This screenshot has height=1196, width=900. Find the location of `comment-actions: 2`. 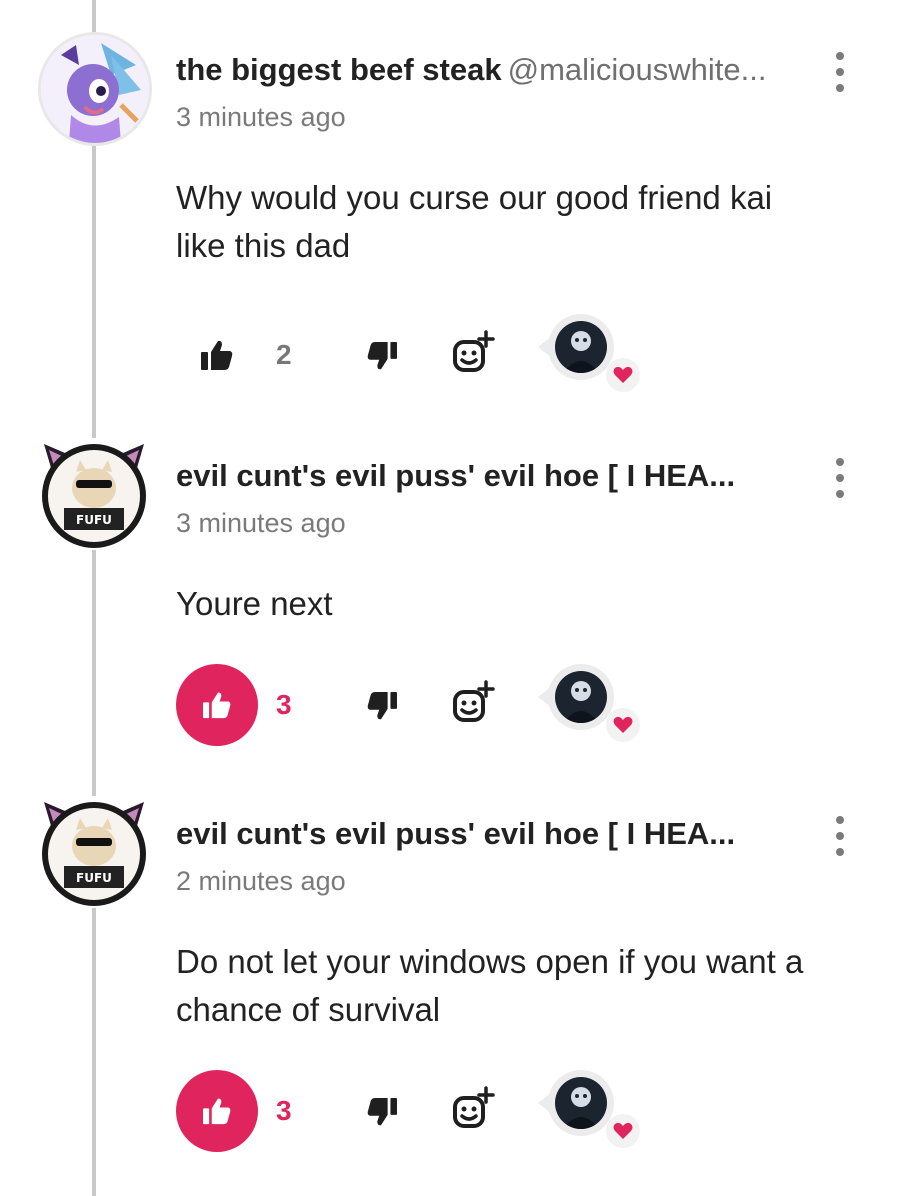

comment-actions: 2 is located at coordinates (450, 359).